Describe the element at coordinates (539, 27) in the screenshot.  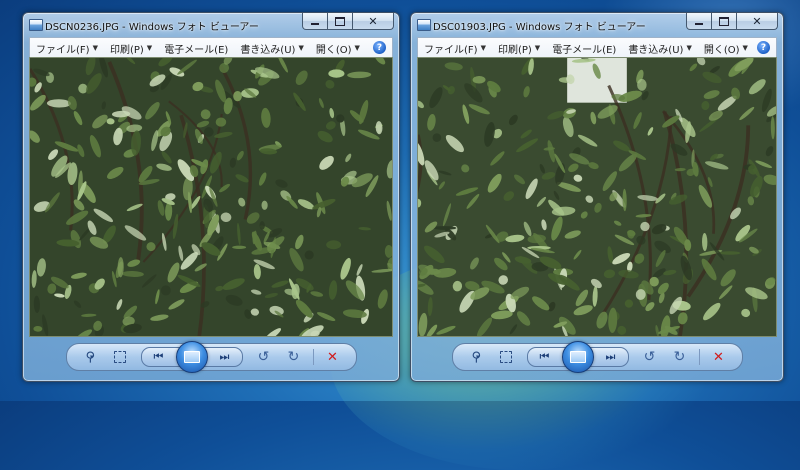
I see `window-title: DSC01903.JPG - Windows フォト ビューアー` at that location.